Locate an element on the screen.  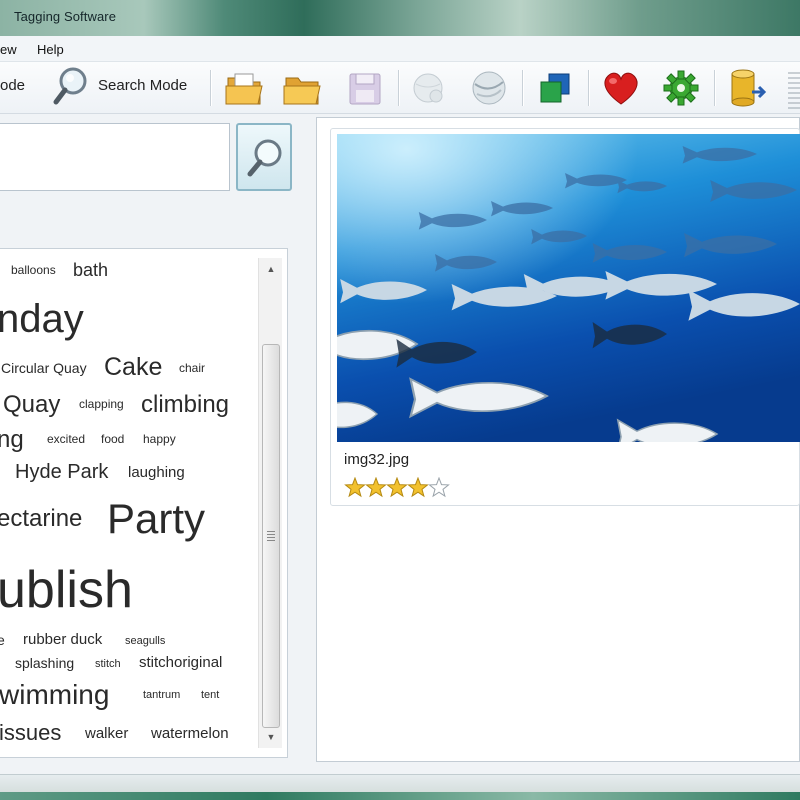
menu-view: ew is located at coordinates (8, 49).